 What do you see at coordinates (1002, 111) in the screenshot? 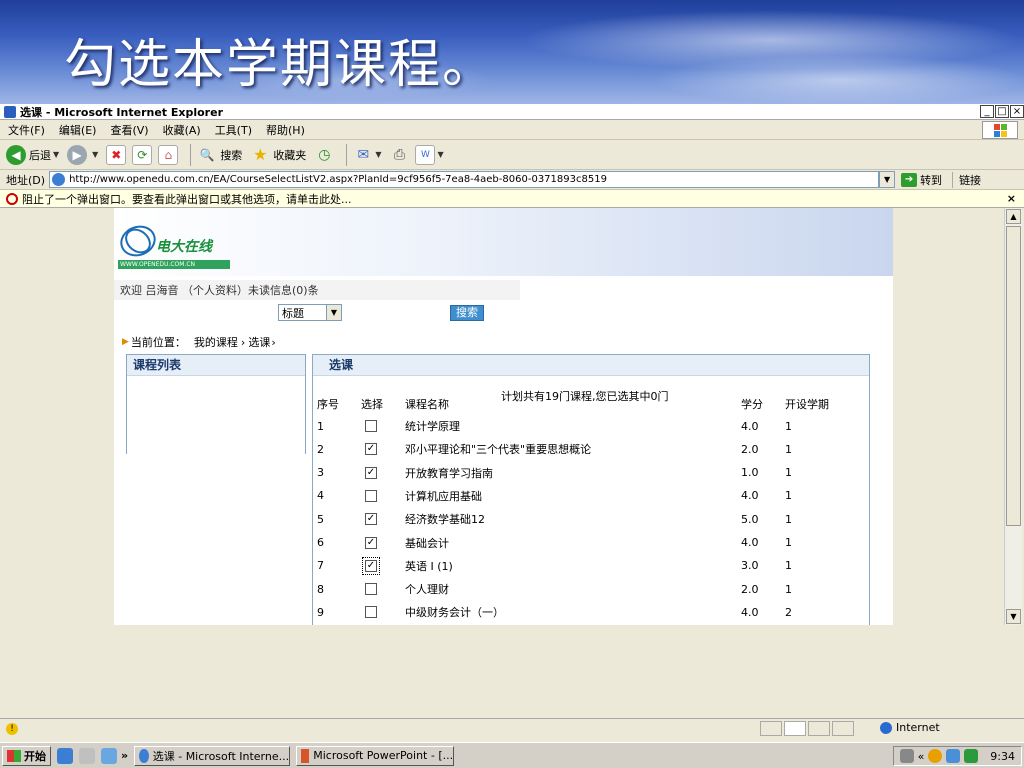
I see `maximize-button: □` at bounding box center [1002, 111].